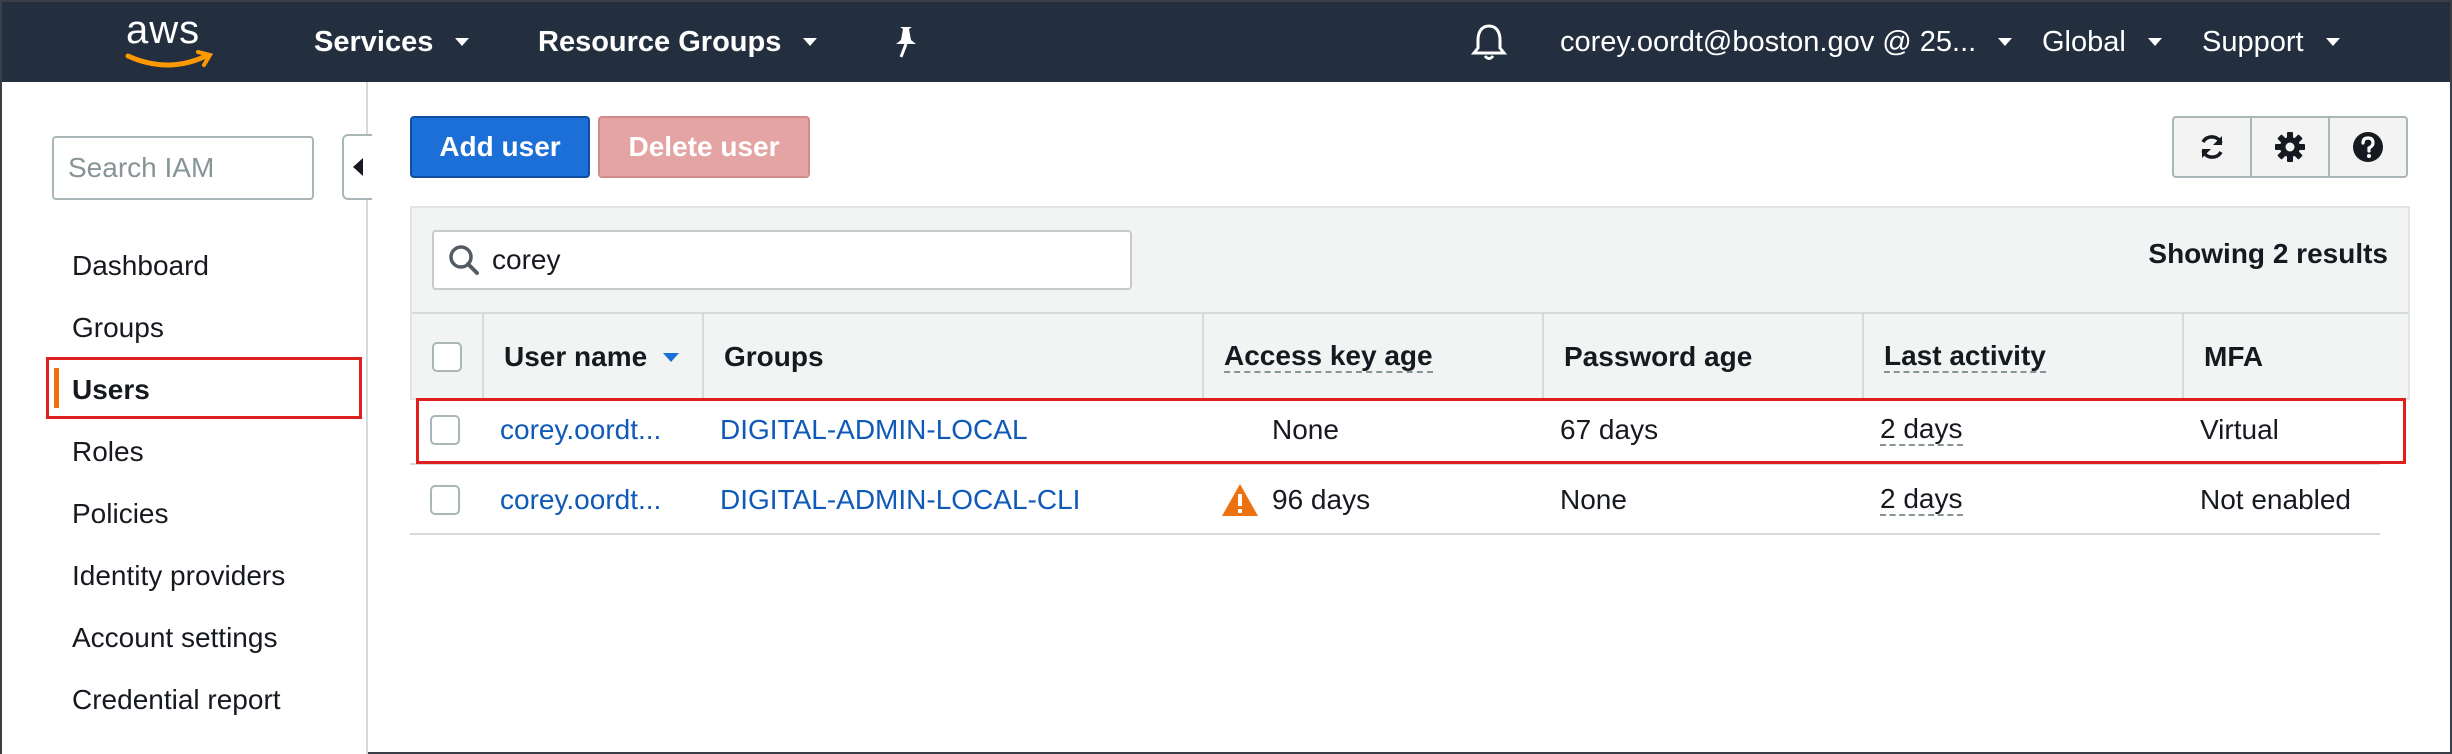  I want to click on active-indicator, so click(56, 388).